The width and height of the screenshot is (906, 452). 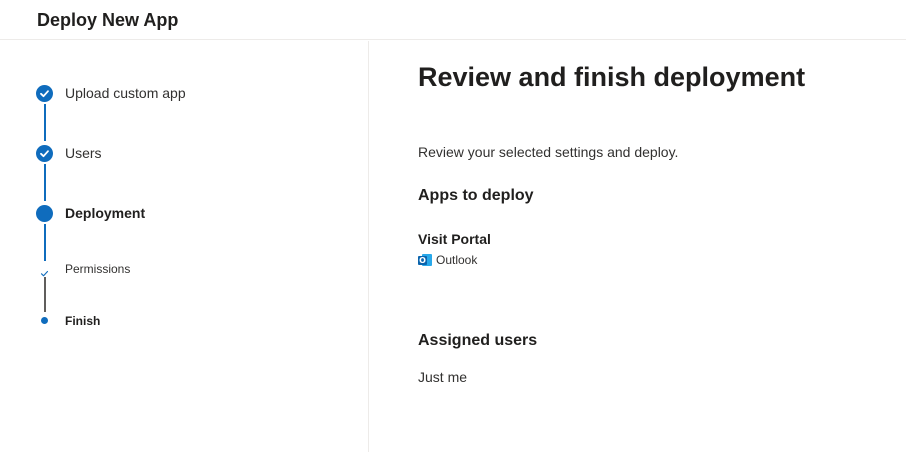 What do you see at coordinates (44, 271) in the screenshot?
I see `substep-completed-check-icon` at bounding box center [44, 271].